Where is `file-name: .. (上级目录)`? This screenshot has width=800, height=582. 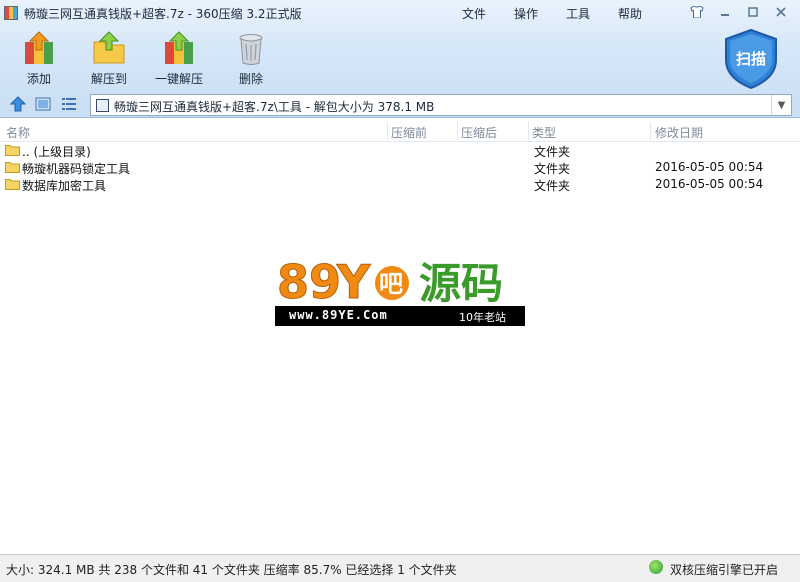 file-name: .. (上级目录) is located at coordinates (56, 152).